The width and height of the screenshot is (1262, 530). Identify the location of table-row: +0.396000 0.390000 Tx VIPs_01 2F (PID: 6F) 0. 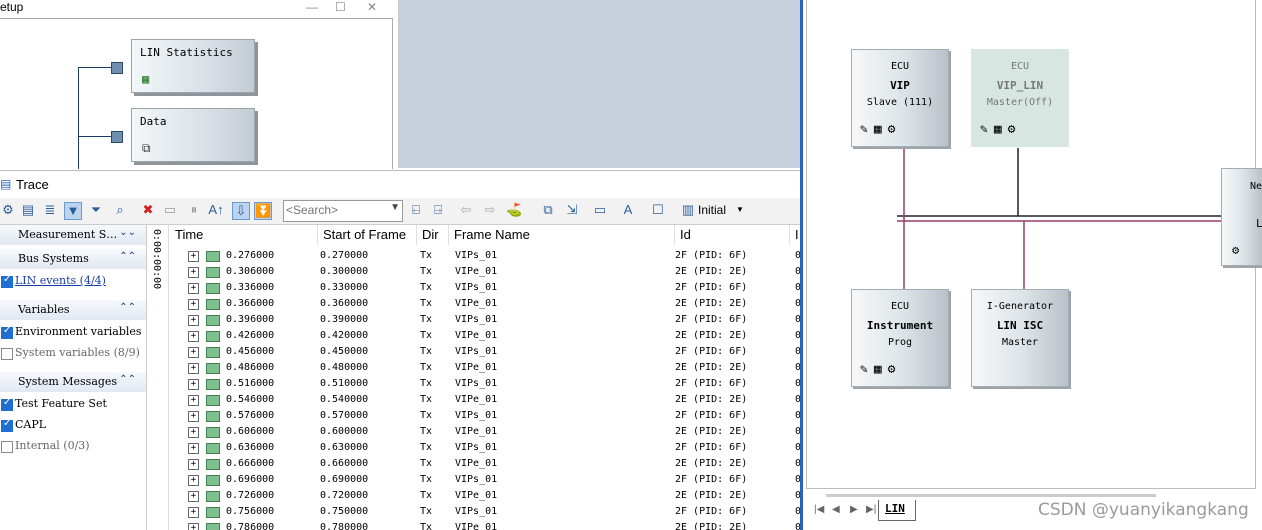
(485, 320).